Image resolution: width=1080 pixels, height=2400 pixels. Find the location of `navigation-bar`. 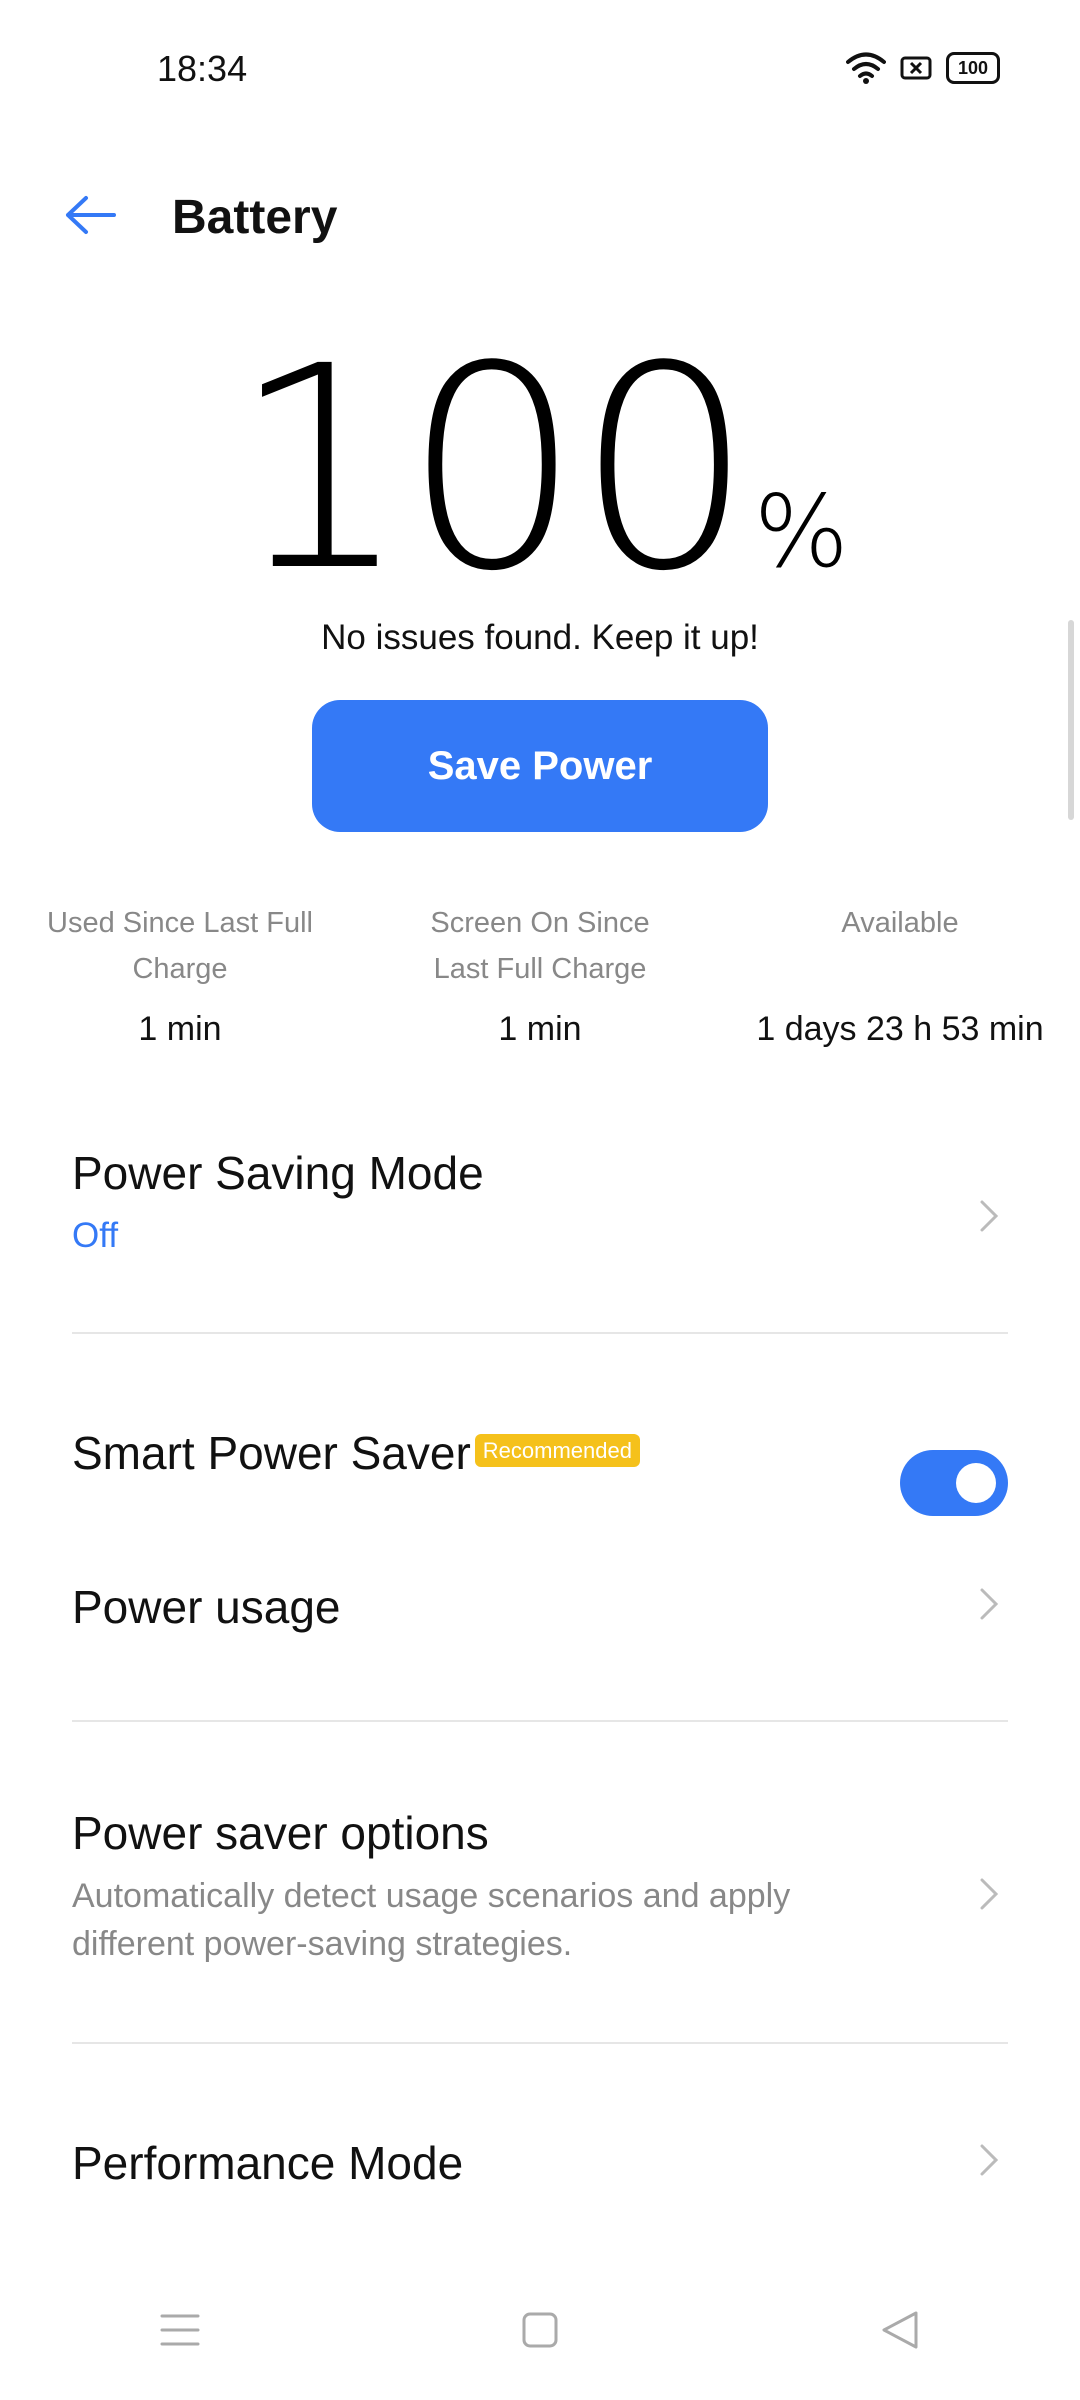

navigation-bar is located at coordinates (540, 2330).